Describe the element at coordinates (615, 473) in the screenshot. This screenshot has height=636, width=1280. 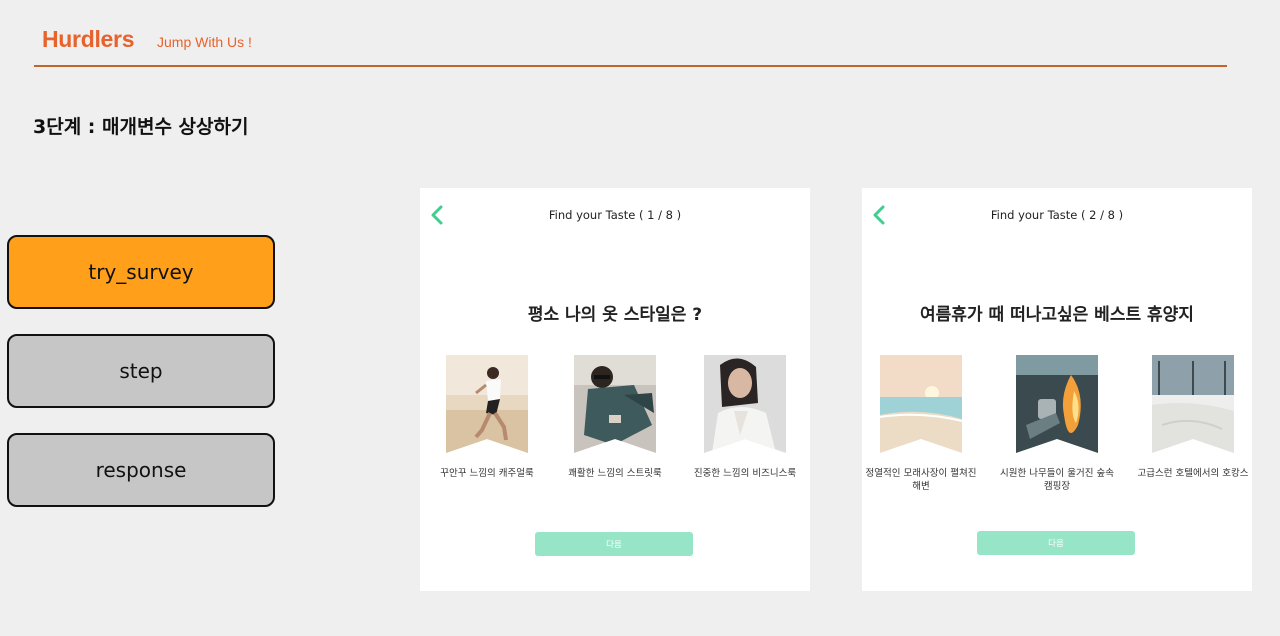
I see `option-label: 쾌활한 느낌의 스트릿룩` at that location.